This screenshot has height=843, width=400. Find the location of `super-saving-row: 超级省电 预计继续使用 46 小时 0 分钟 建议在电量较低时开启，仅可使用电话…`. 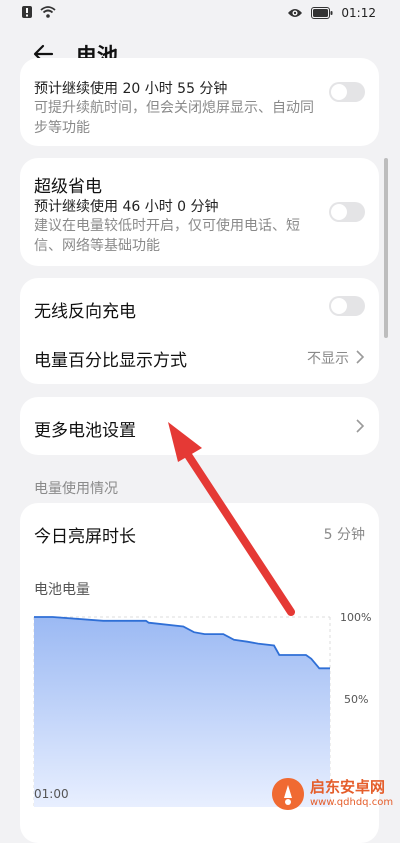

super-saving-row: 超级省电 预计继续使用 46 小时 0 分钟 建议在电量较低时开启，仅可使用电话… is located at coordinates (199, 212).